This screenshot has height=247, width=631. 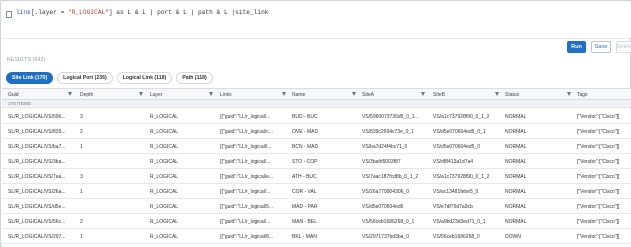 What do you see at coordinates (381, 161) in the screenshot?
I see `cell-sitea: VS/3bafd5003f87` at bounding box center [381, 161].